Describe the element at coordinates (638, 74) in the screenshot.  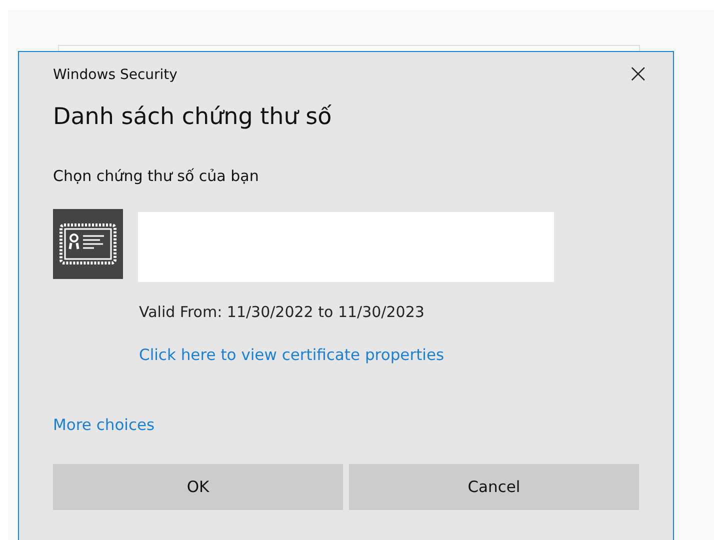
I see `close-button: ×` at that location.